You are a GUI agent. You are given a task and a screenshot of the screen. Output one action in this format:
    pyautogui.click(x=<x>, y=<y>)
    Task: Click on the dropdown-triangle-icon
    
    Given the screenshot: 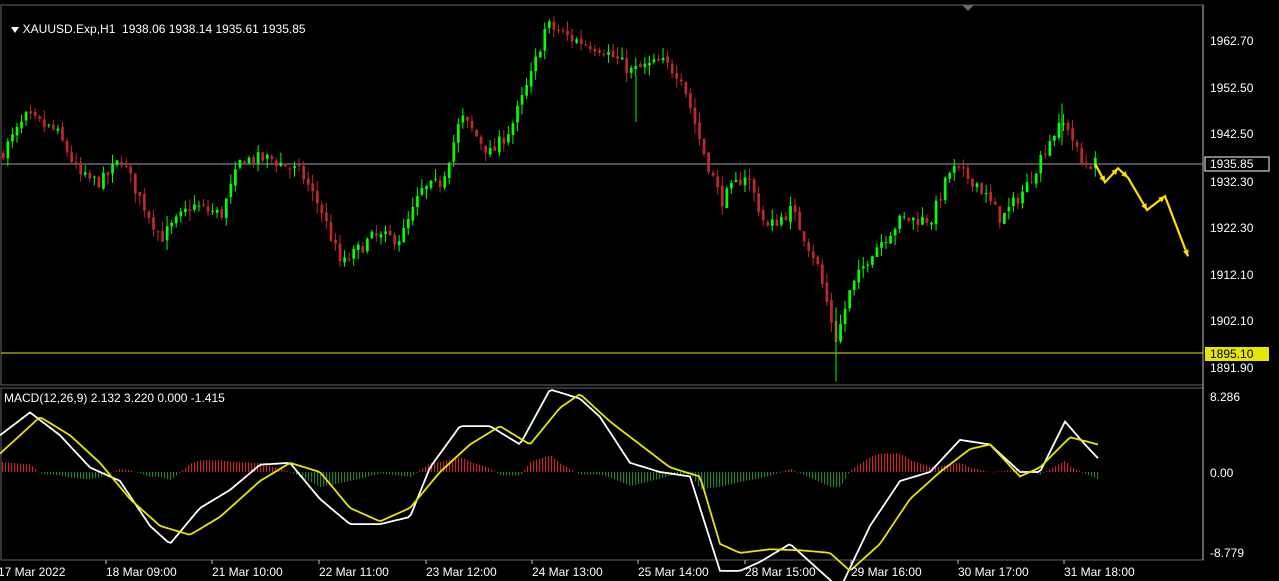 What is the action you would take?
    pyautogui.click(x=14, y=29)
    